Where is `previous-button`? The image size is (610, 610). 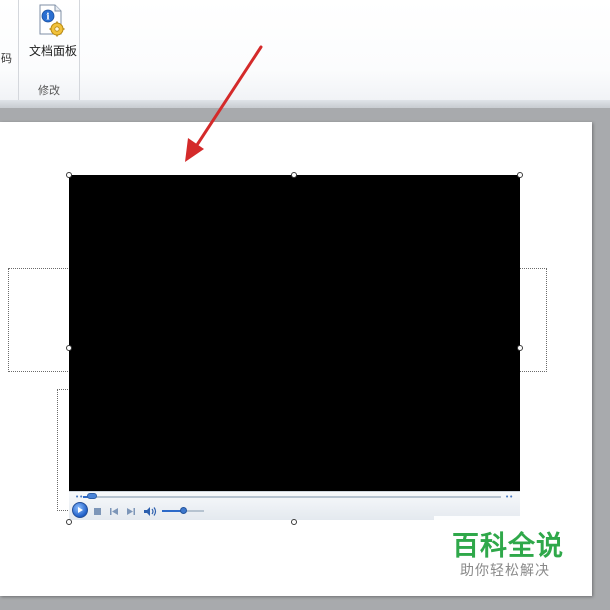 previous-button is located at coordinates (114, 511).